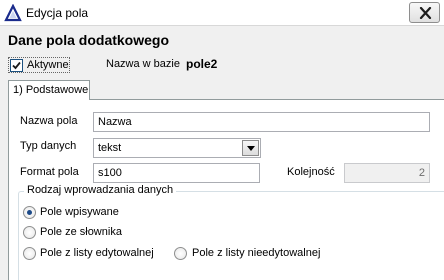  What do you see at coordinates (48, 65) in the screenshot?
I see `active-checkbox-label: Aktywne` at bounding box center [48, 65].